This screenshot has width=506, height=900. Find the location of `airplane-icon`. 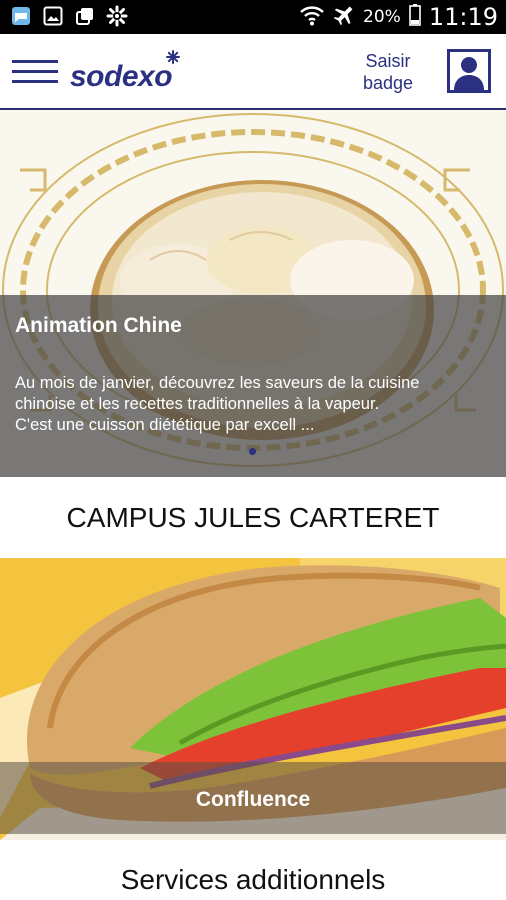

airplane-icon is located at coordinates (344, 17).